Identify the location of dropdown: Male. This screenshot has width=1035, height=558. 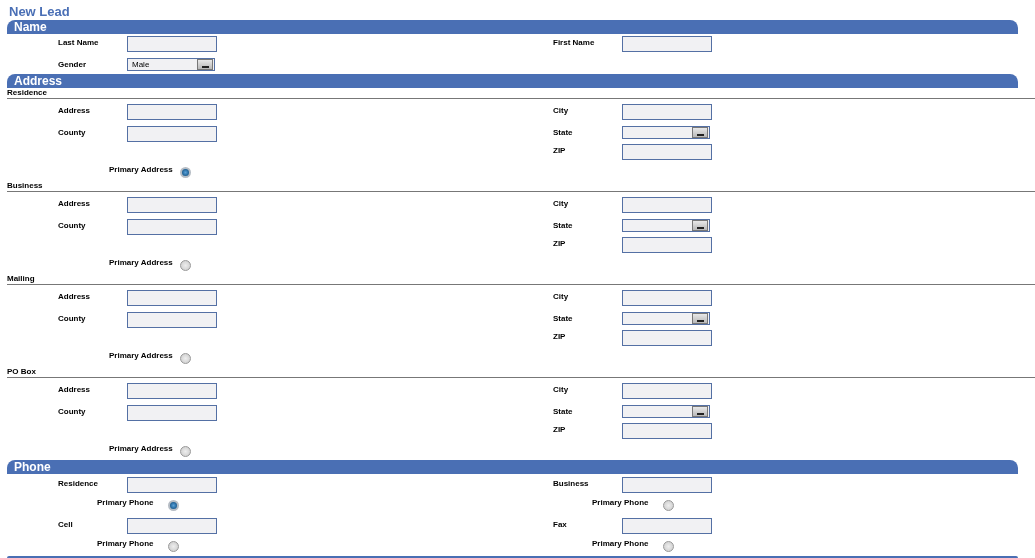
(171, 64).